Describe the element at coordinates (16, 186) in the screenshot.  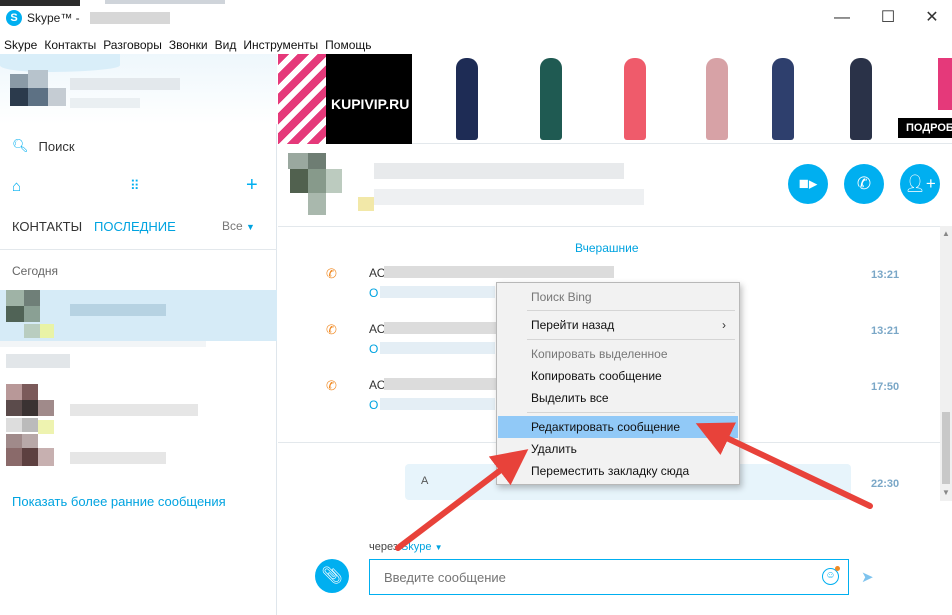
I see `home-icon: ⌂` at that location.